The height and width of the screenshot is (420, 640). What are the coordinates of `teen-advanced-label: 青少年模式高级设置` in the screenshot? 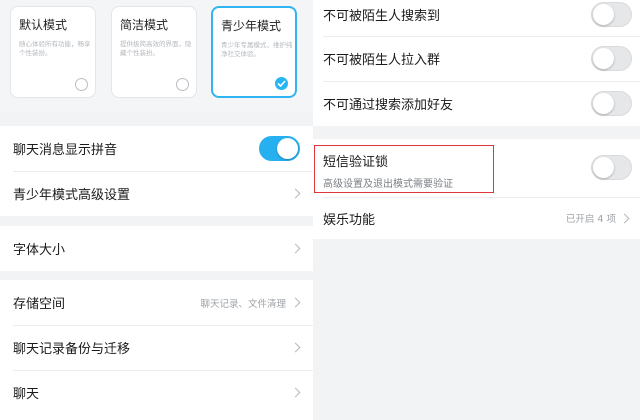 It's located at (72, 195).